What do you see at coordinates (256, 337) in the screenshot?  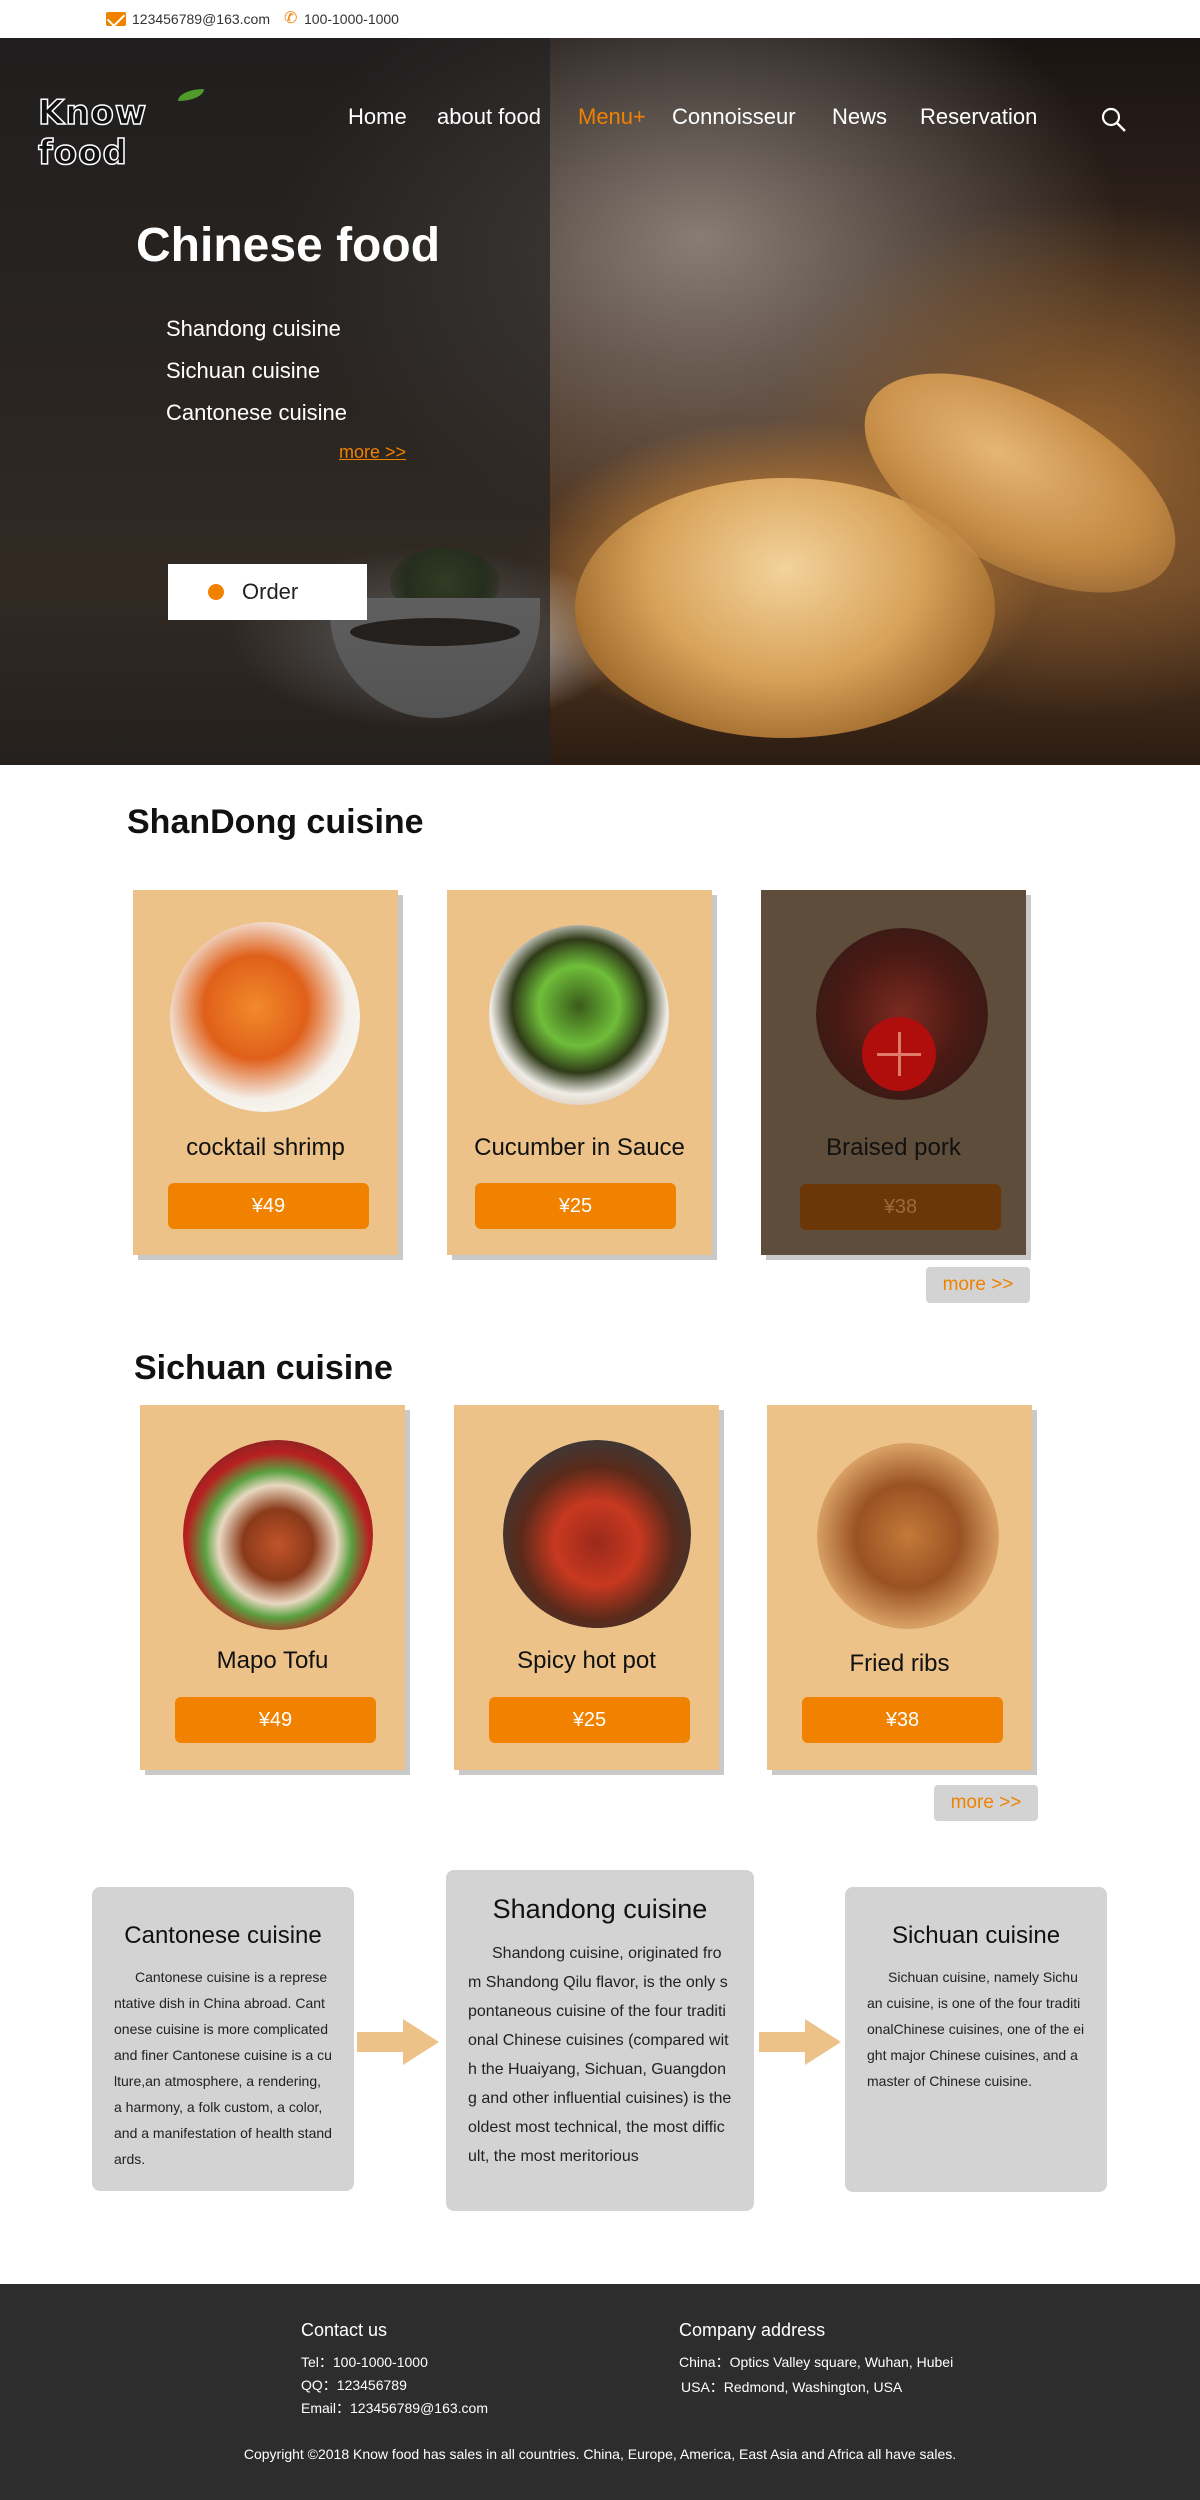 I see `hero-list-item: Shandong cuisine` at bounding box center [256, 337].